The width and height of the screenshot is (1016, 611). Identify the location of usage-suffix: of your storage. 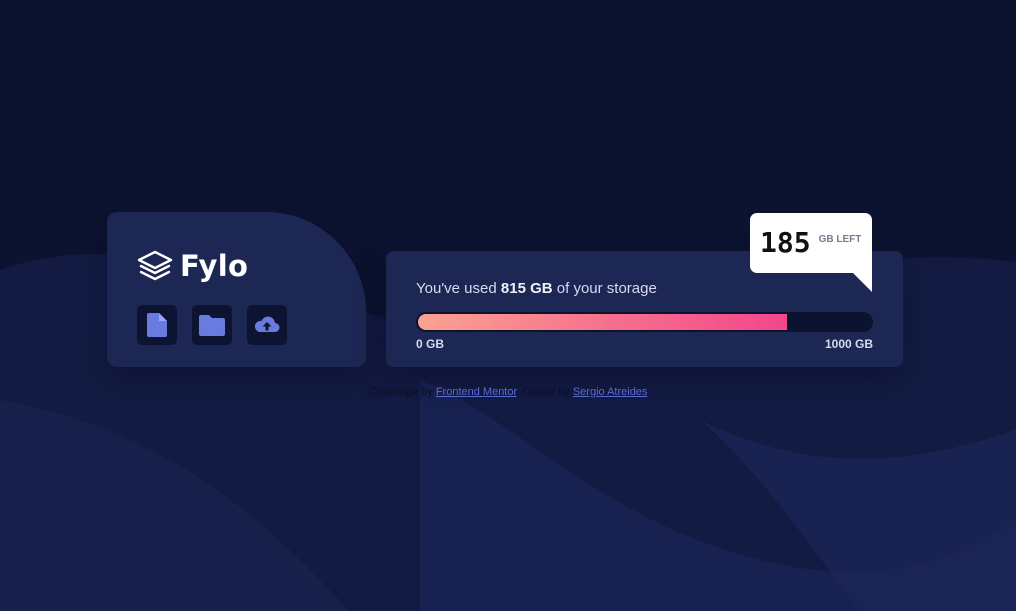
(606, 288).